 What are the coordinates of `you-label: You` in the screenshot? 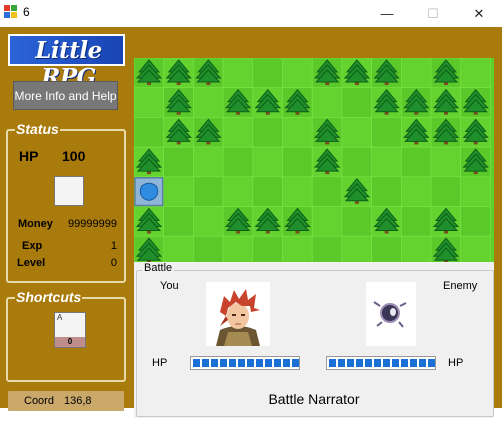 It's located at (169, 286).